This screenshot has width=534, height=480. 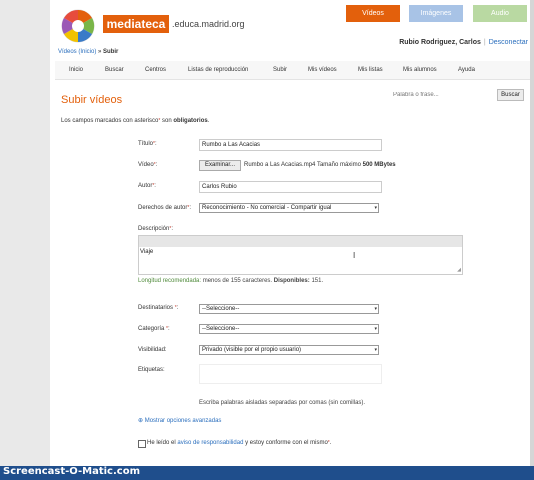 I want to click on file-size-limit: 500 MBytes, so click(x=379, y=165).